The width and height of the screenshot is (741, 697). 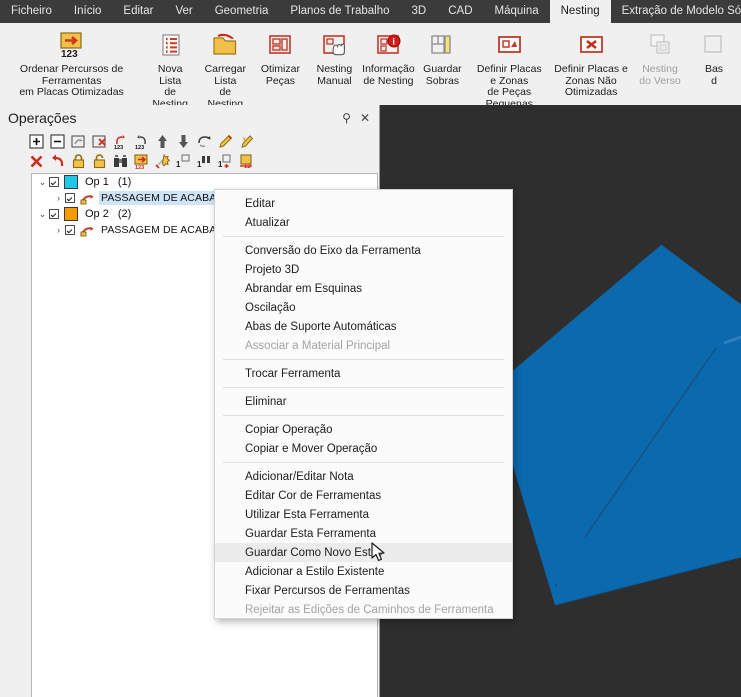 What do you see at coordinates (31, 11) in the screenshot?
I see `tab-ficheiro: Ficheiro` at bounding box center [31, 11].